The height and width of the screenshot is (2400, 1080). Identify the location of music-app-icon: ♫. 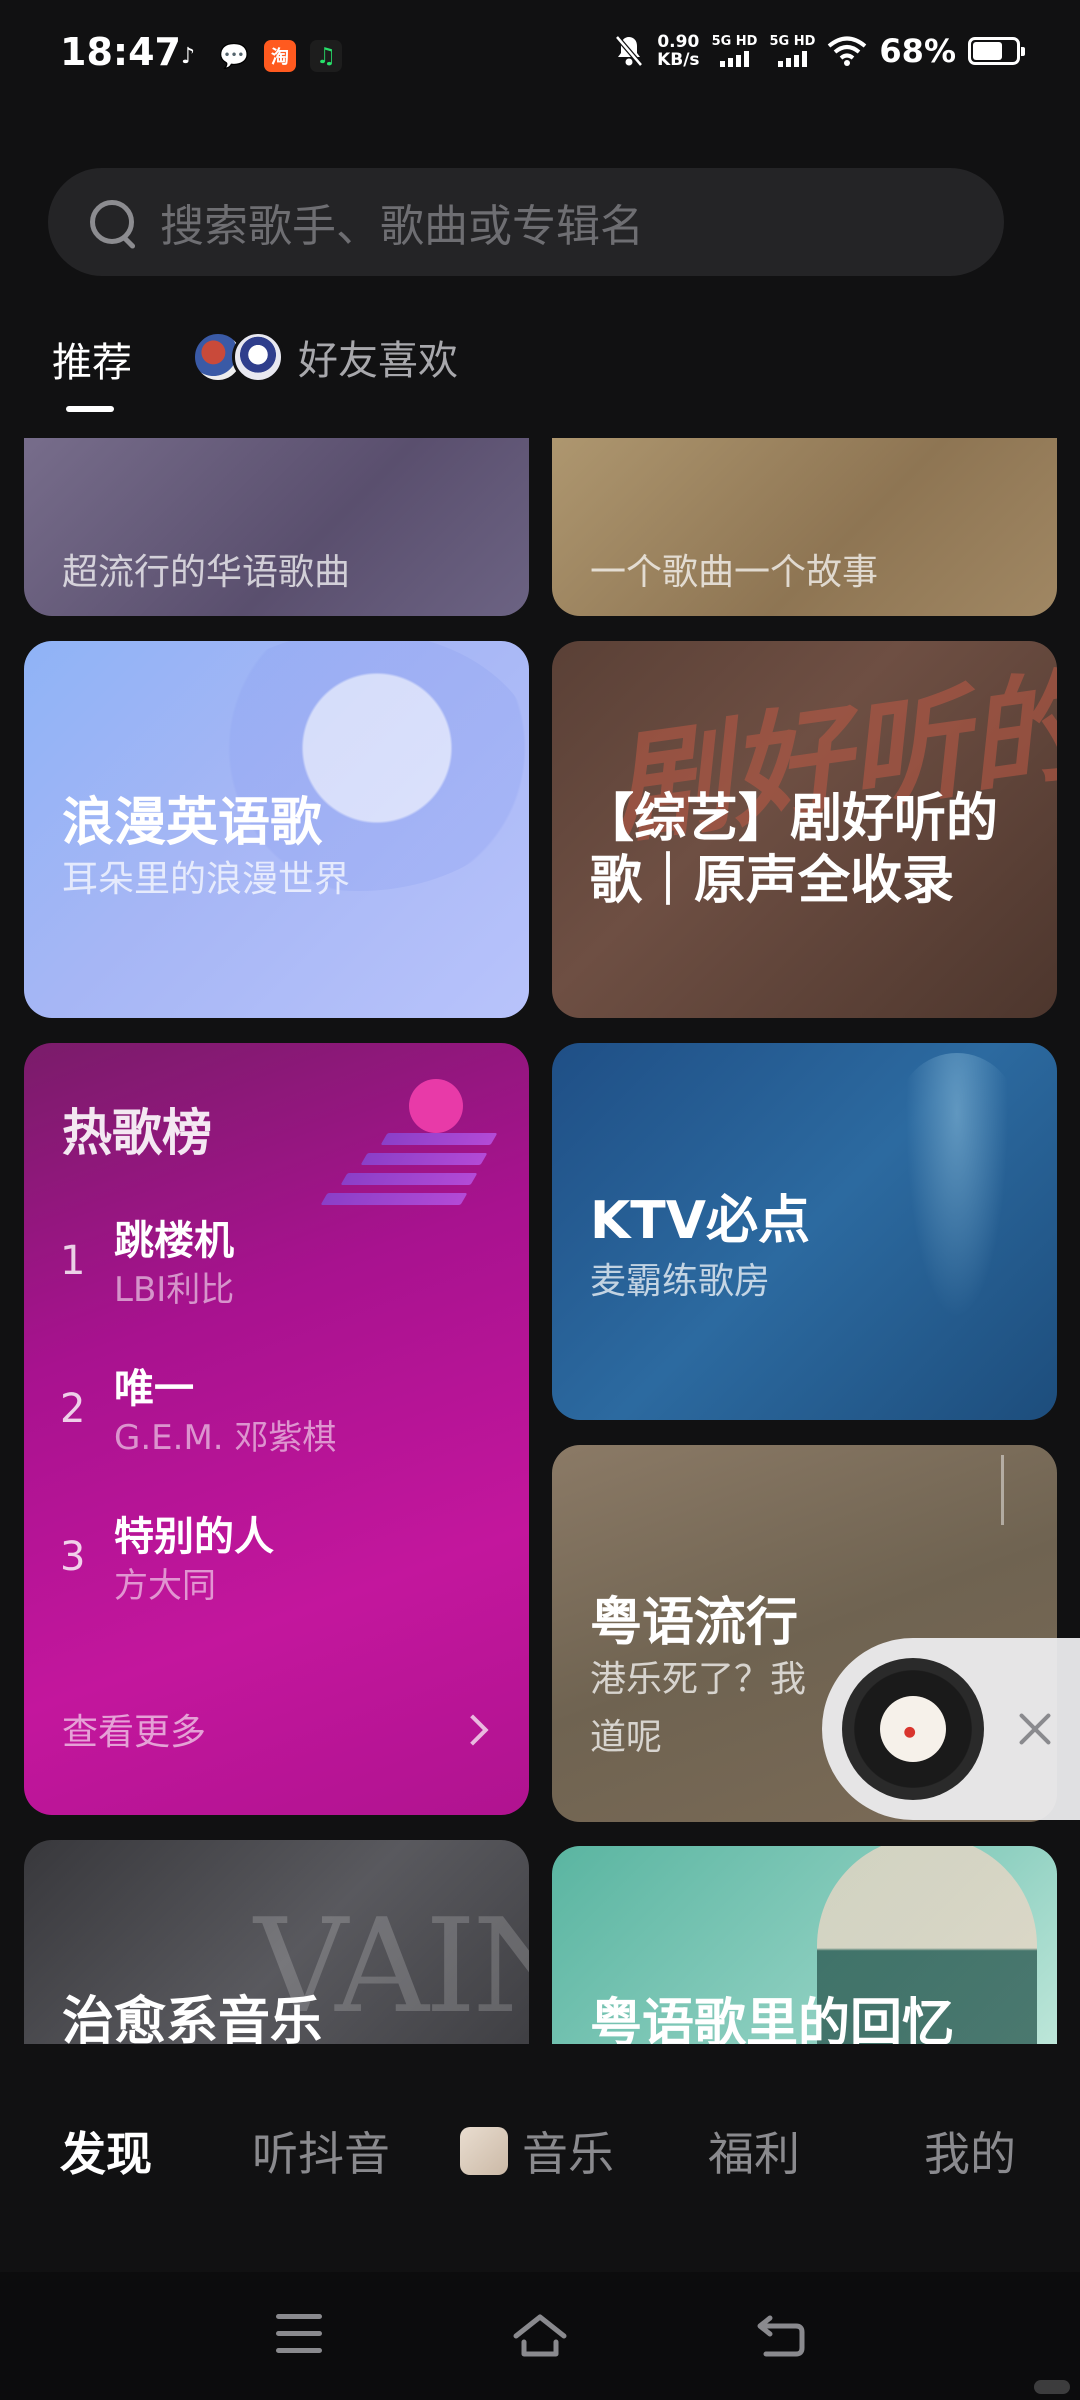
(326, 56).